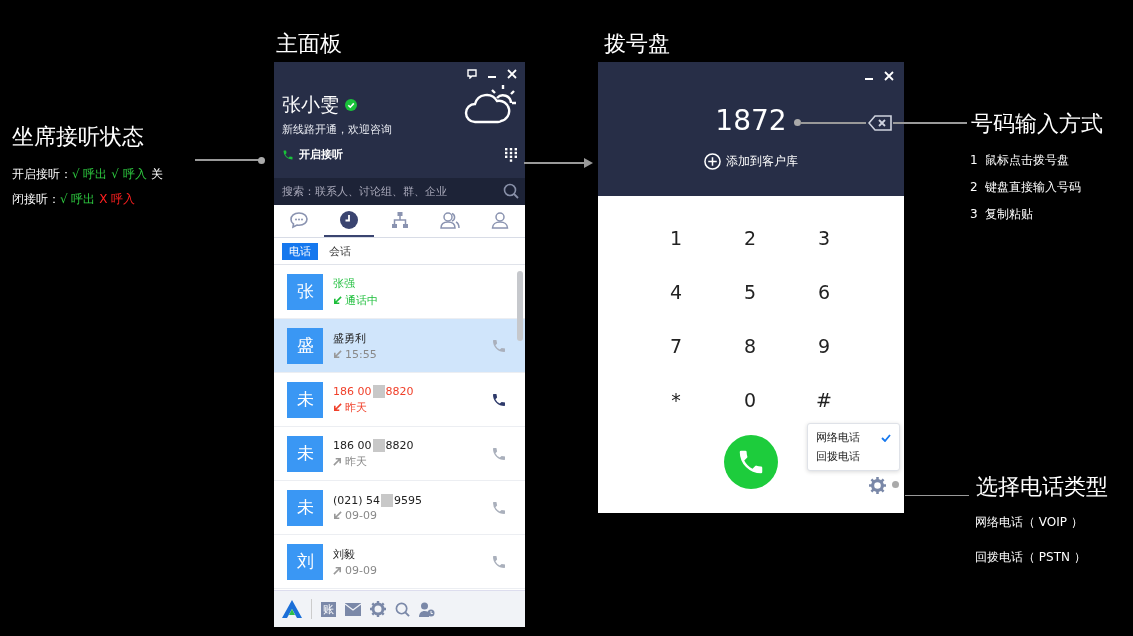  What do you see at coordinates (750, 292) in the screenshot?
I see `dial-key: 5` at bounding box center [750, 292].